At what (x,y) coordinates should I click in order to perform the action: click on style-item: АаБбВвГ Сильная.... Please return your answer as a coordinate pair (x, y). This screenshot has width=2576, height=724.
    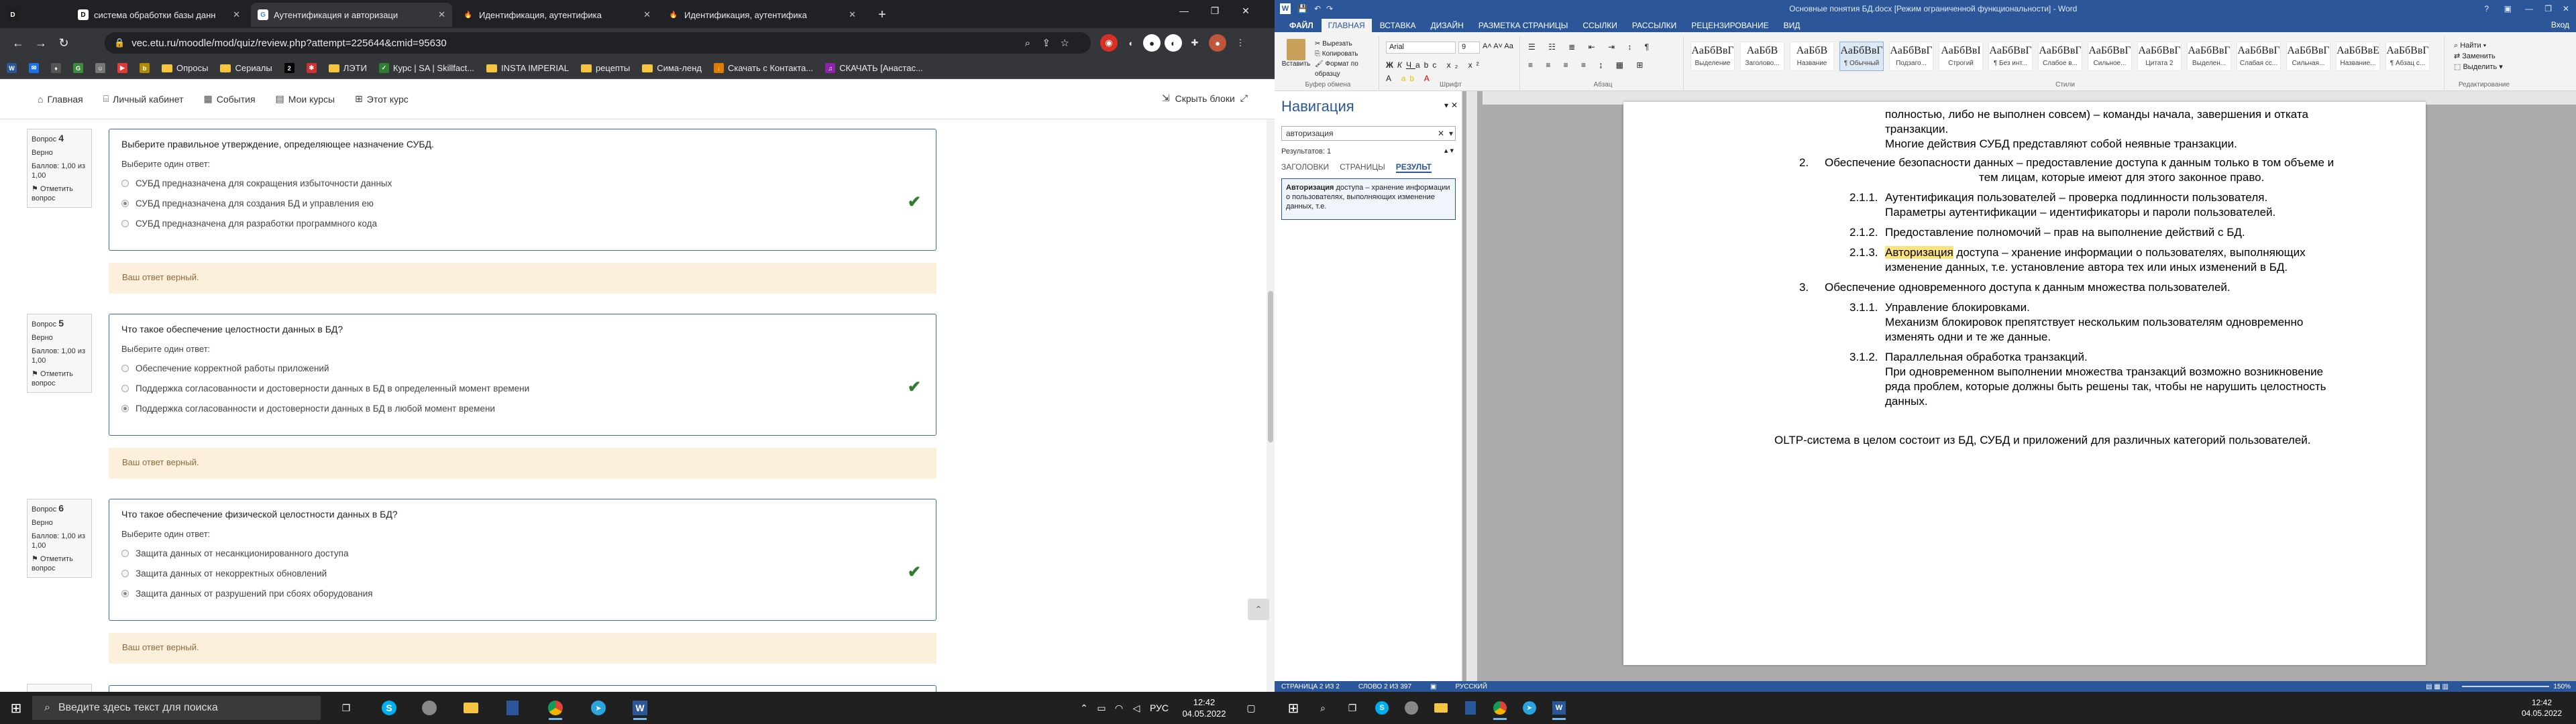
    Looking at the image, I should click on (2308, 56).